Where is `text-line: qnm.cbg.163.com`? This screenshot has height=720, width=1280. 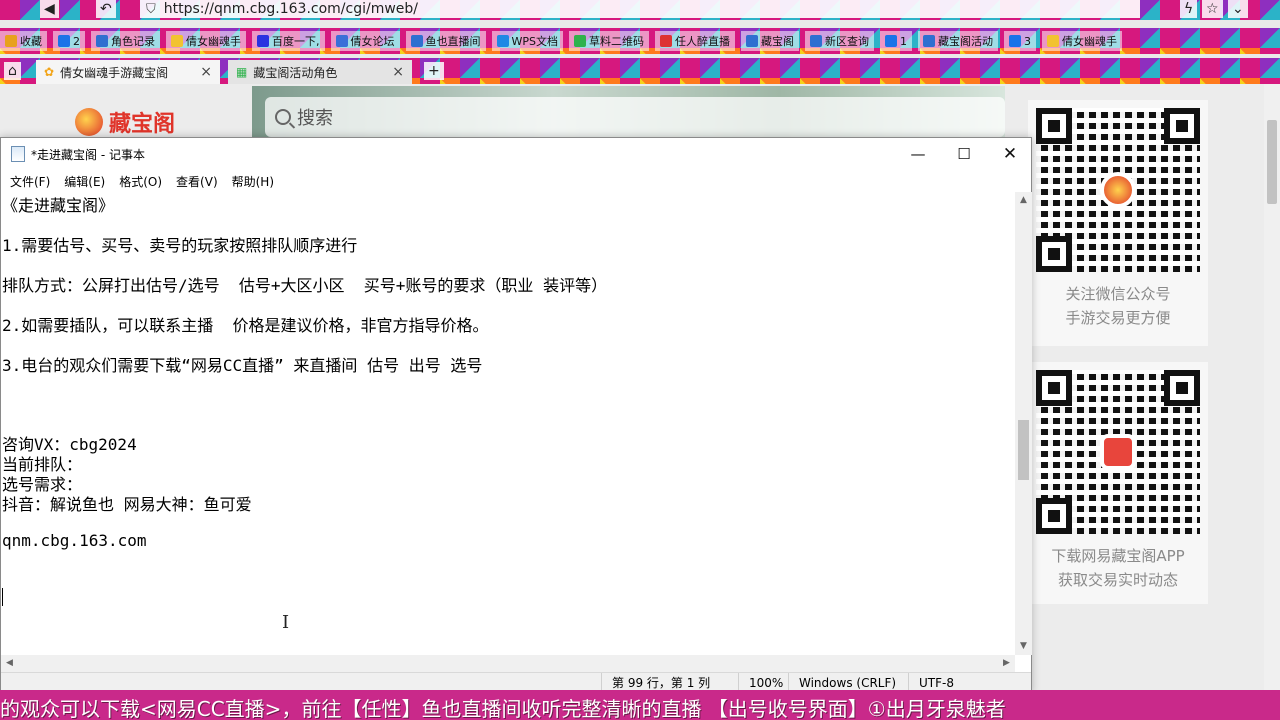
text-line: qnm.cbg.163.com is located at coordinates (74, 540).